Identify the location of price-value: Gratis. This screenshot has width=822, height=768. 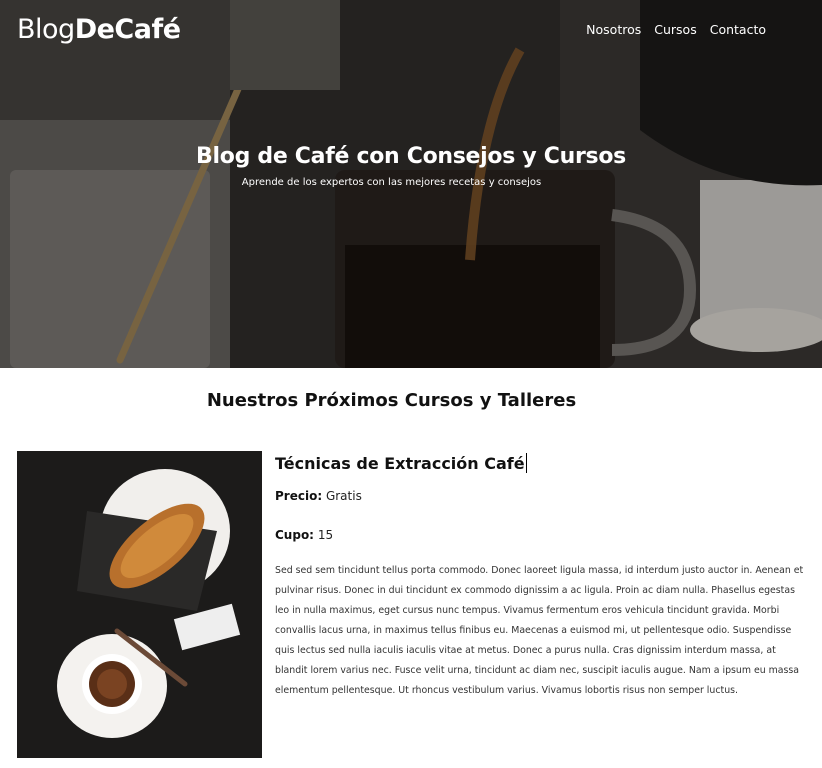
(343, 496).